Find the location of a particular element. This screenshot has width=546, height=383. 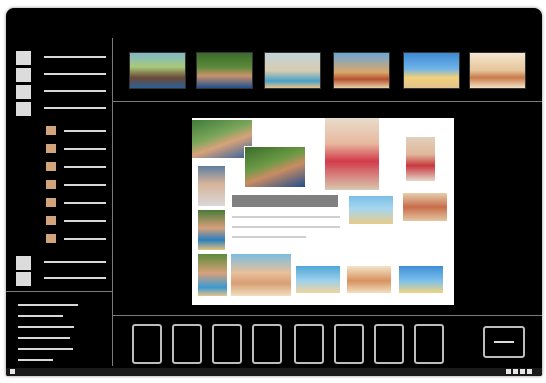

layout-divider is located at coordinates (327, 315).